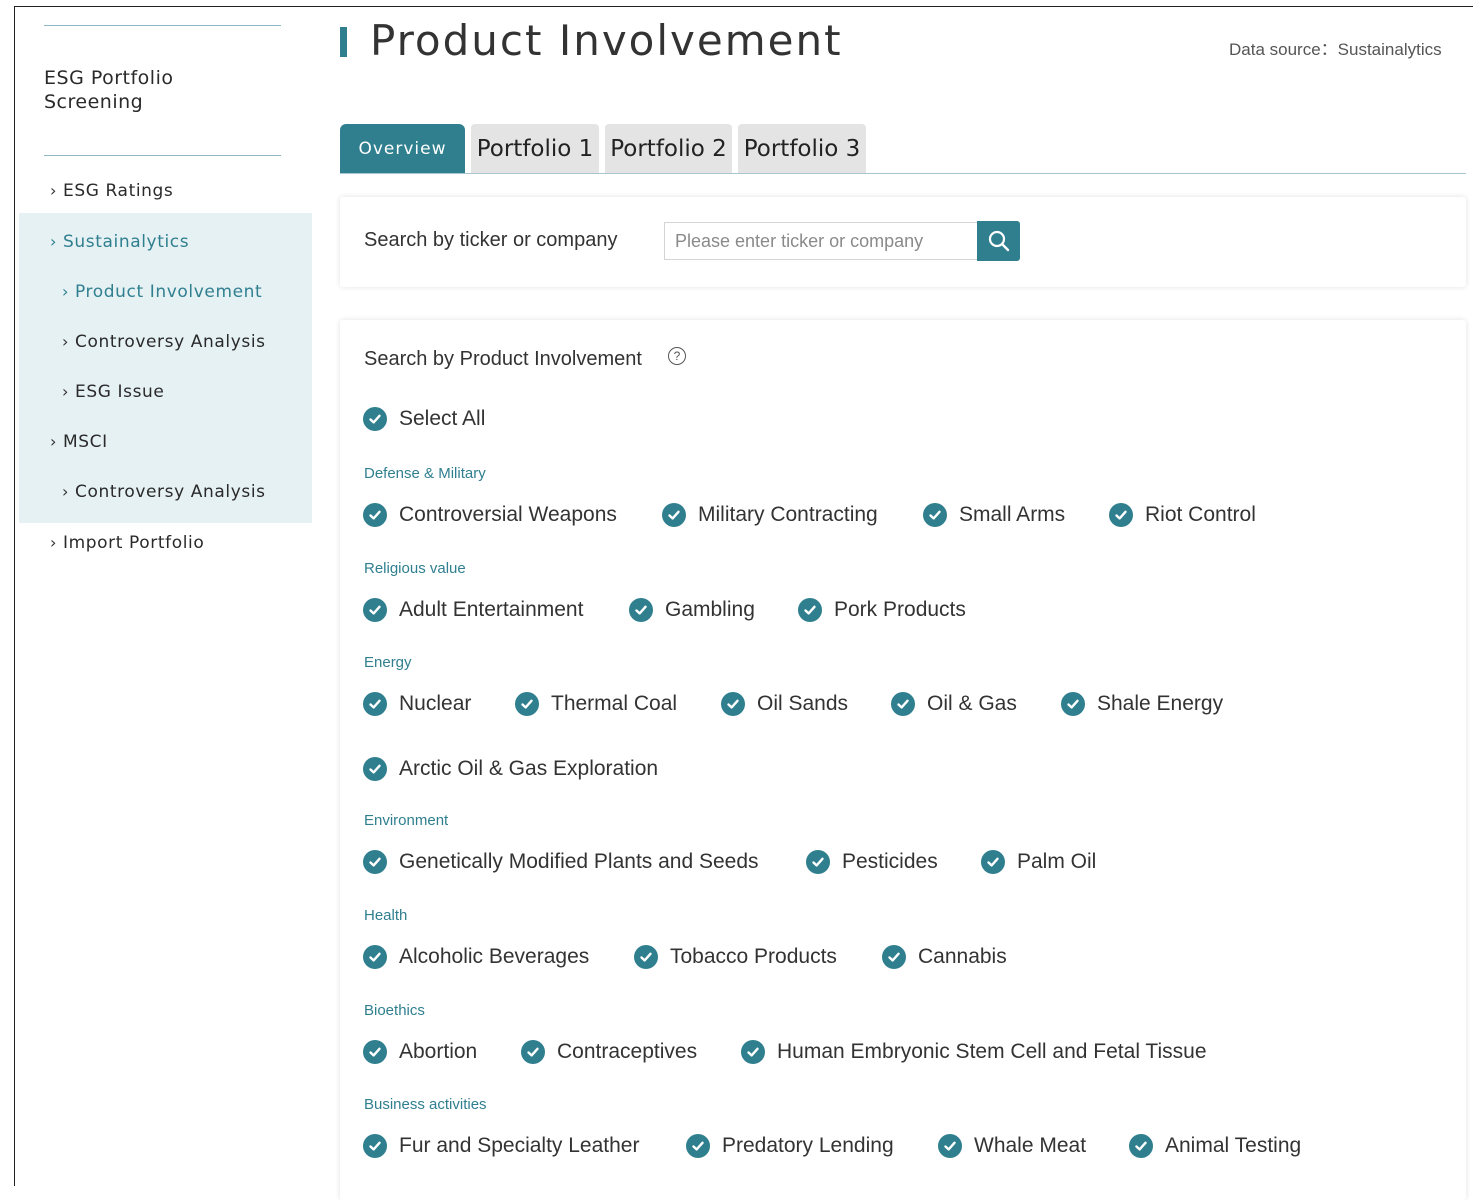 The width and height of the screenshot is (1473, 1200). I want to click on nav-import-portfolio: › Import Portfolio, so click(127, 543).